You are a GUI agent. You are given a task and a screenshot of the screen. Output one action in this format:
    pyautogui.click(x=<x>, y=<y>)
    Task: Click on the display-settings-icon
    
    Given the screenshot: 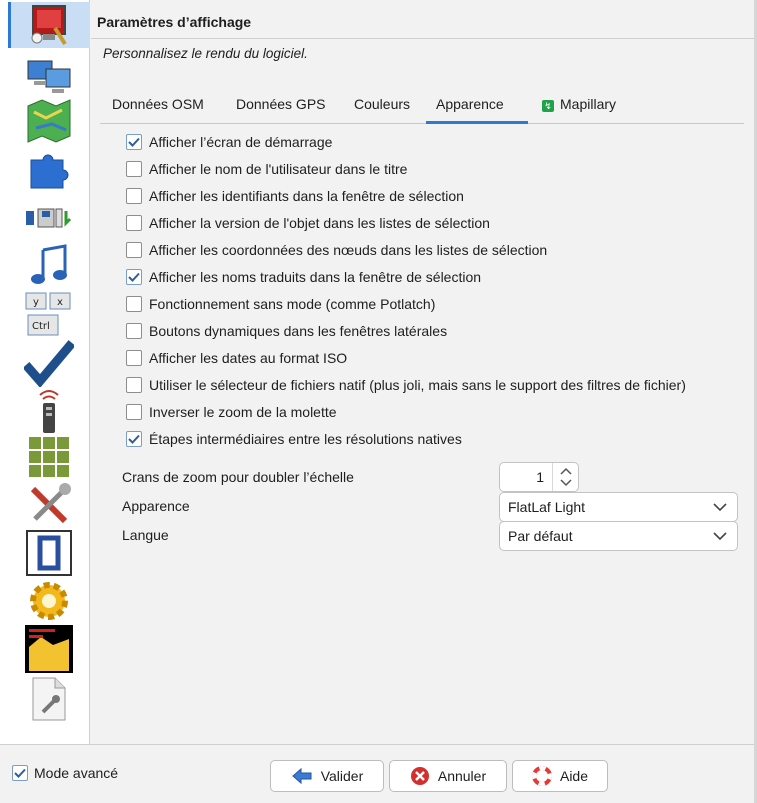 What is the action you would take?
    pyautogui.click(x=49, y=25)
    